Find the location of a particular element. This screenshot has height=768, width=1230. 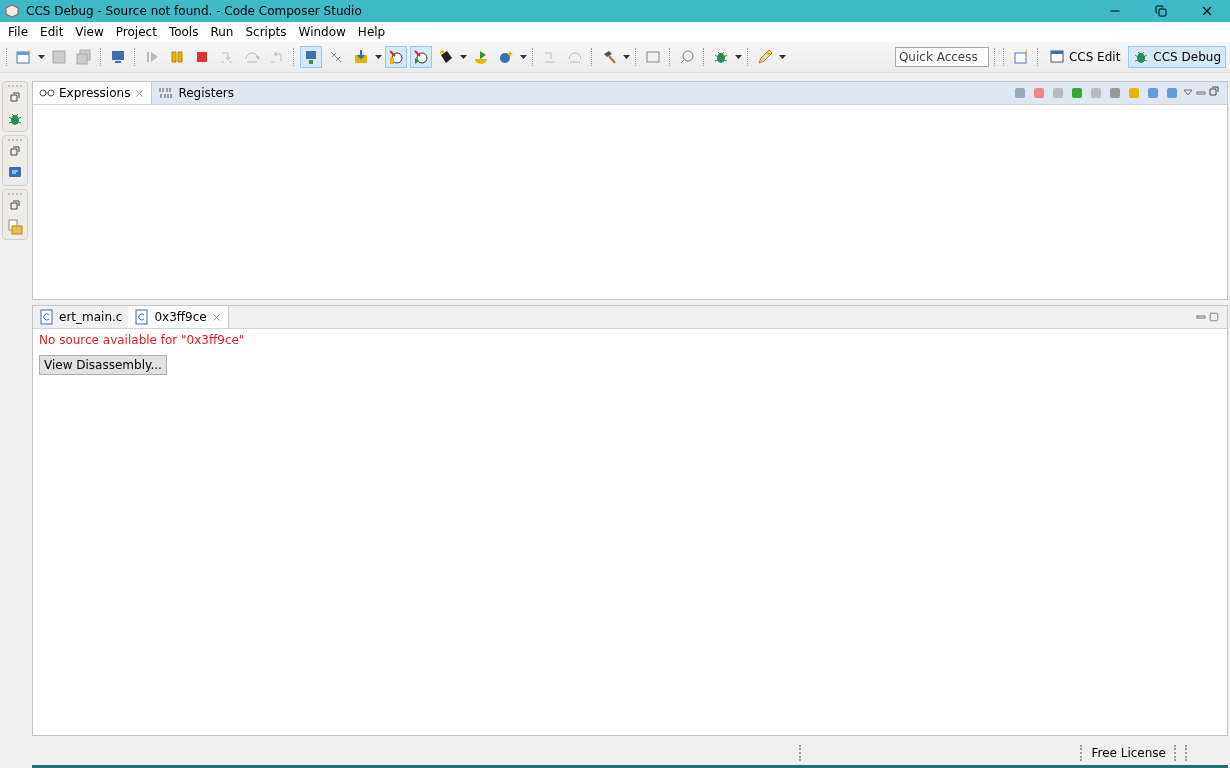

editor-icon is located at coordinates (1056, 57).